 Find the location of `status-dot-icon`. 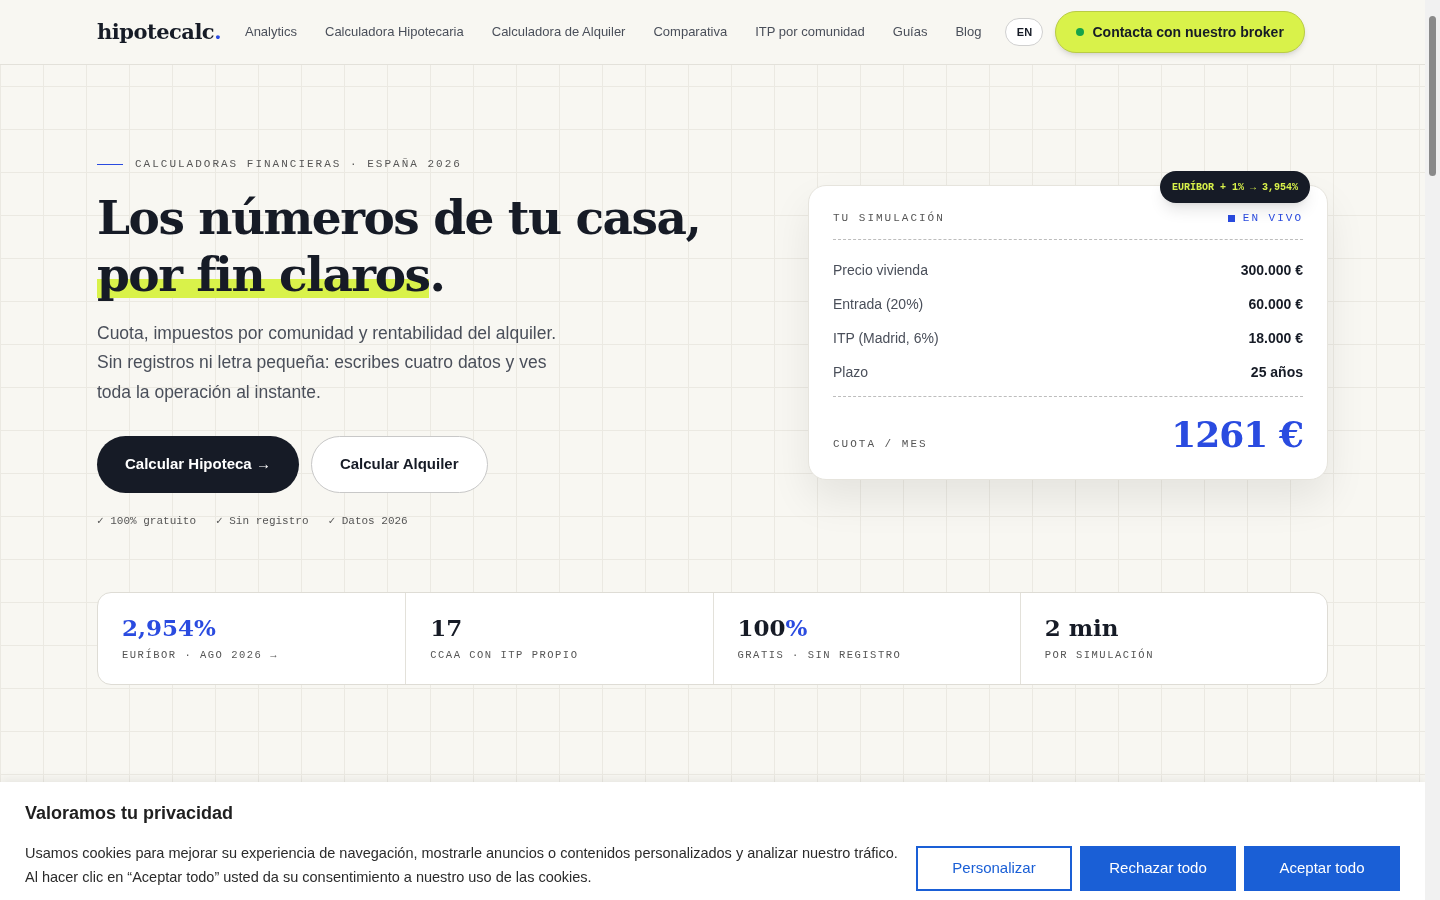

status-dot-icon is located at coordinates (1080, 32).